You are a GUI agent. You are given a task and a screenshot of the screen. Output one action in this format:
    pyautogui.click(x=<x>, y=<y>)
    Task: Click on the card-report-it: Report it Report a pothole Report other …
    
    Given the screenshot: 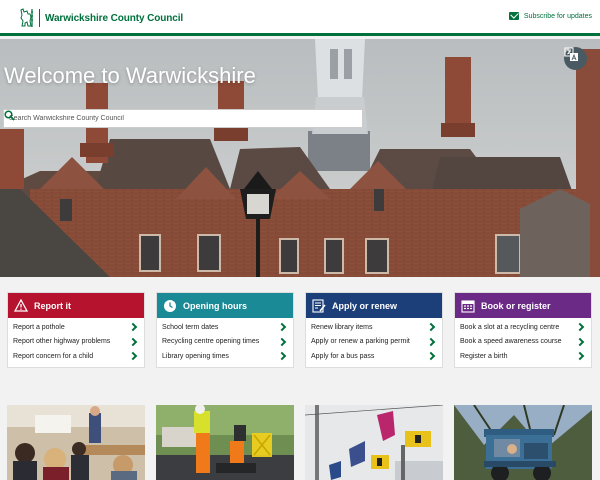 What is the action you would take?
    pyautogui.click(x=76, y=330)
    